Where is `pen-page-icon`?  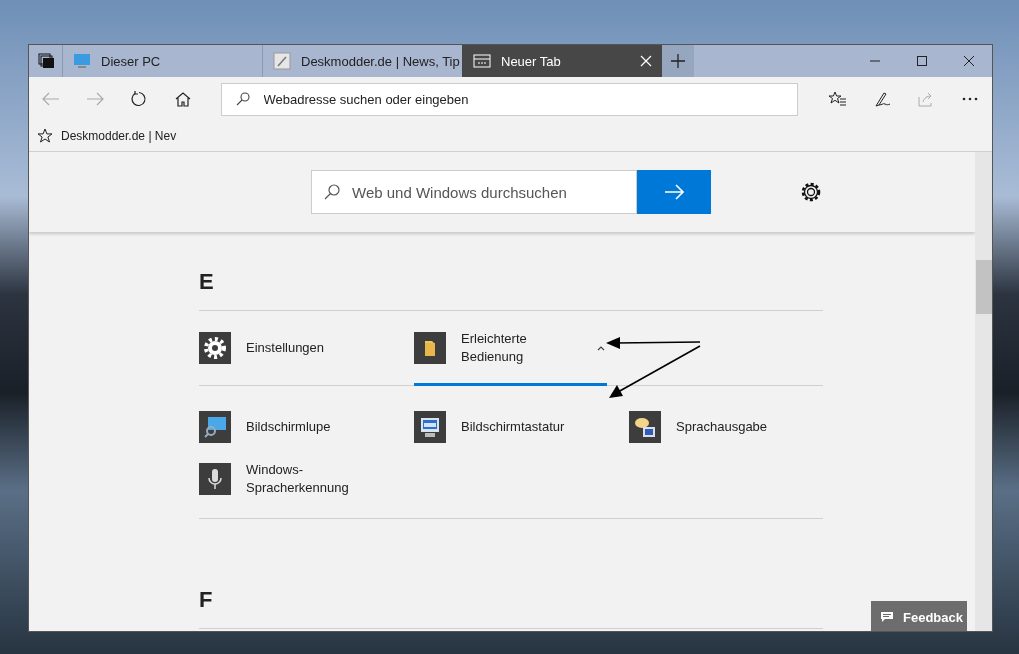 pen-page-icon is located at coordinates (282, 61).